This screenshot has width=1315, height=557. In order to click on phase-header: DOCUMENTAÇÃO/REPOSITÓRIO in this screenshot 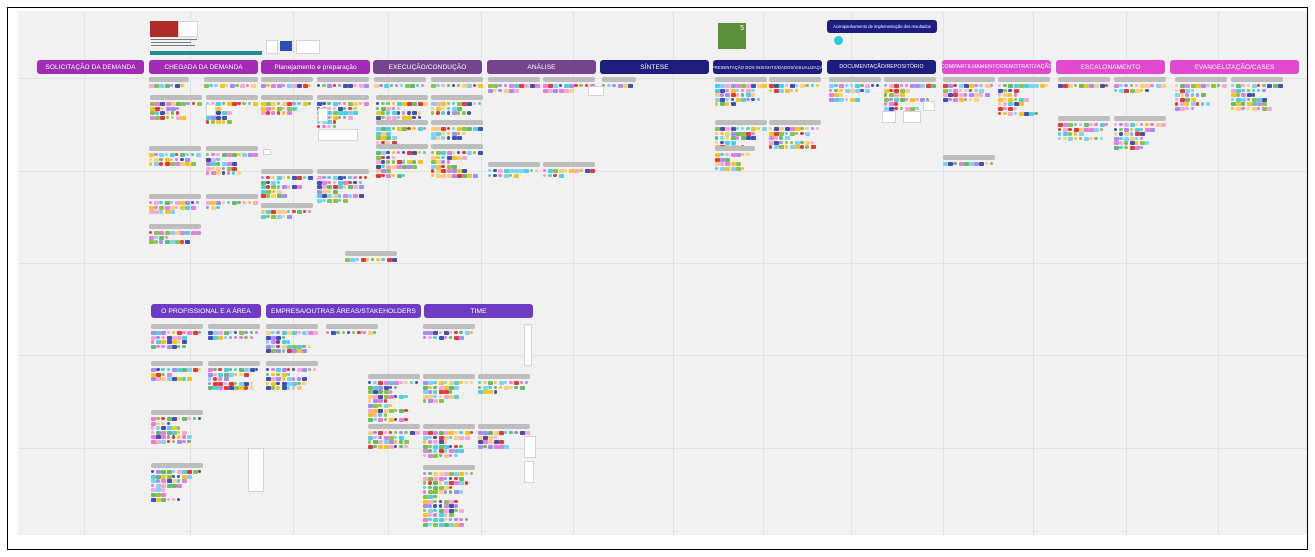, I will do `click(881, 67)`.